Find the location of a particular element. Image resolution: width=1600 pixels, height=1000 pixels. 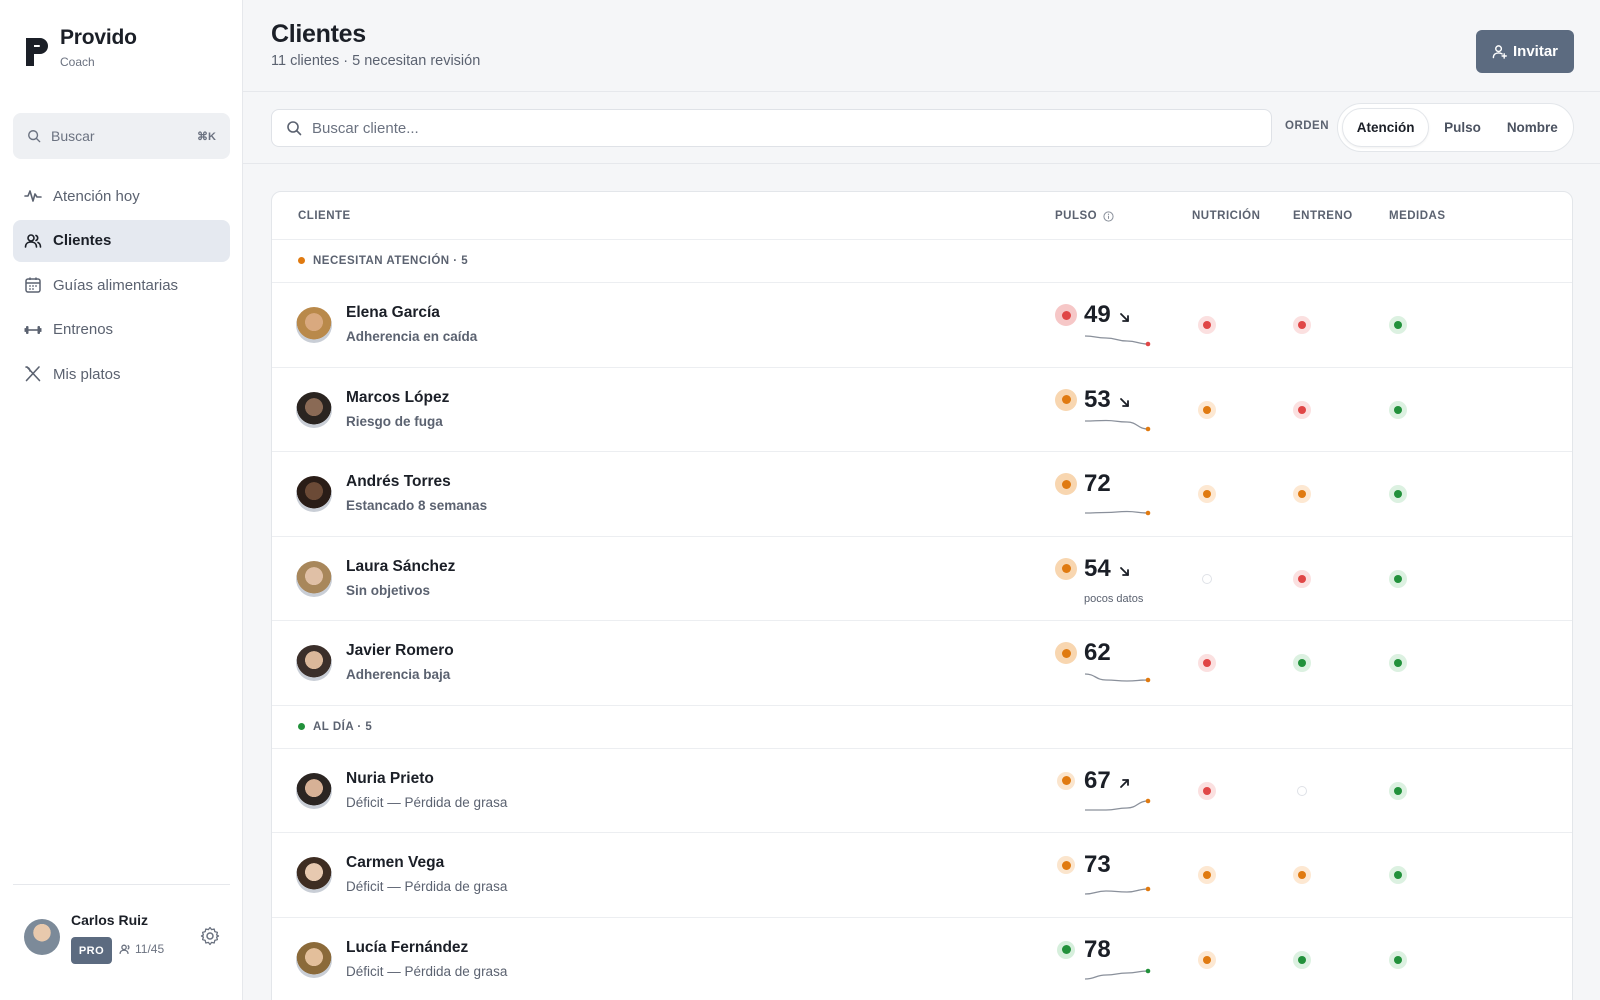

sidebar-item-guias-alimentarias: Guías alimentarias is located at coordinates (121, 285).